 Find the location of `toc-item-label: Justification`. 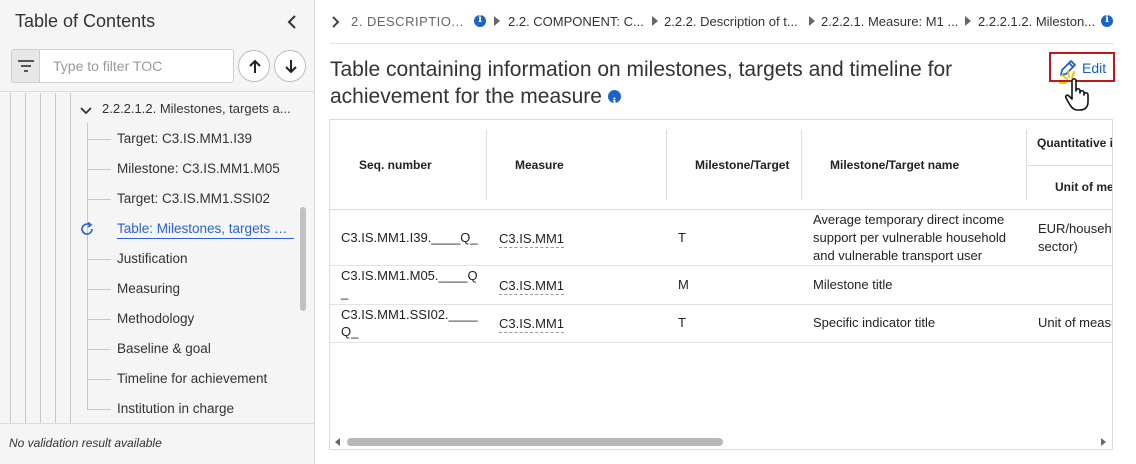

toc-item-label: Justification is located at coordinates (152, 258).